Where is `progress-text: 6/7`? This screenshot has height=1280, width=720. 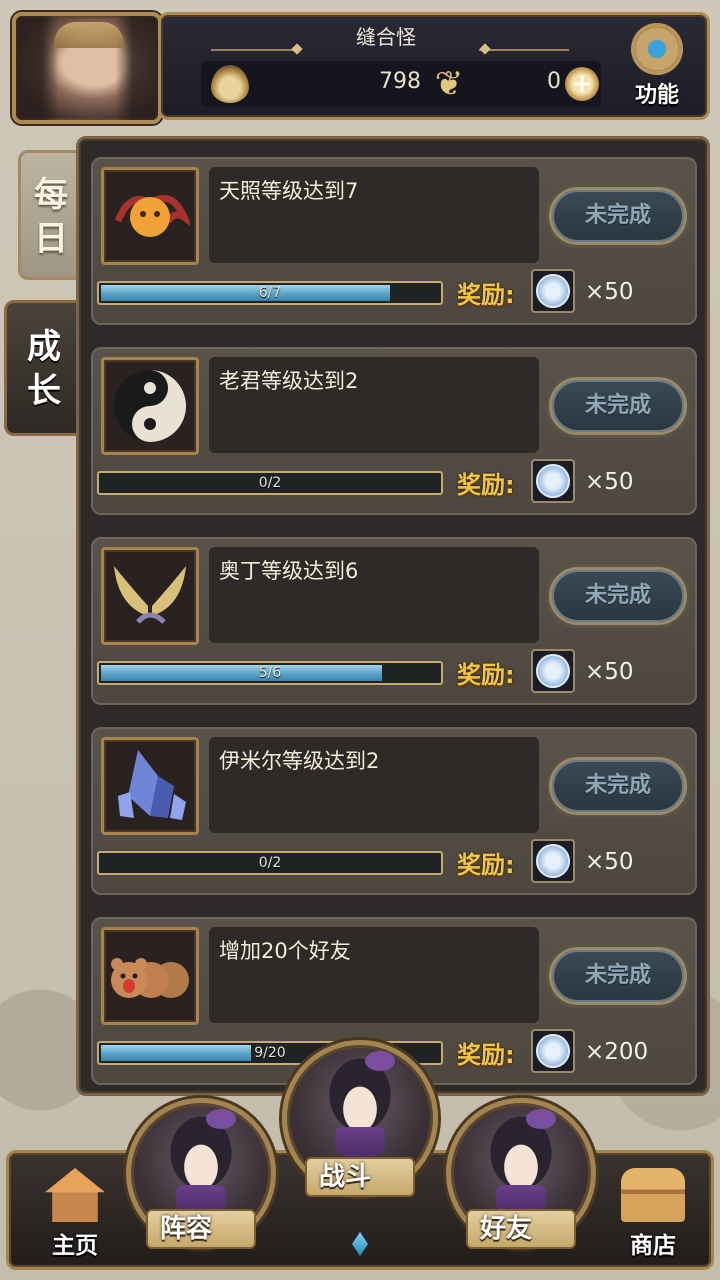
progress-text: 6/7 is located at coordinates (270, 293).